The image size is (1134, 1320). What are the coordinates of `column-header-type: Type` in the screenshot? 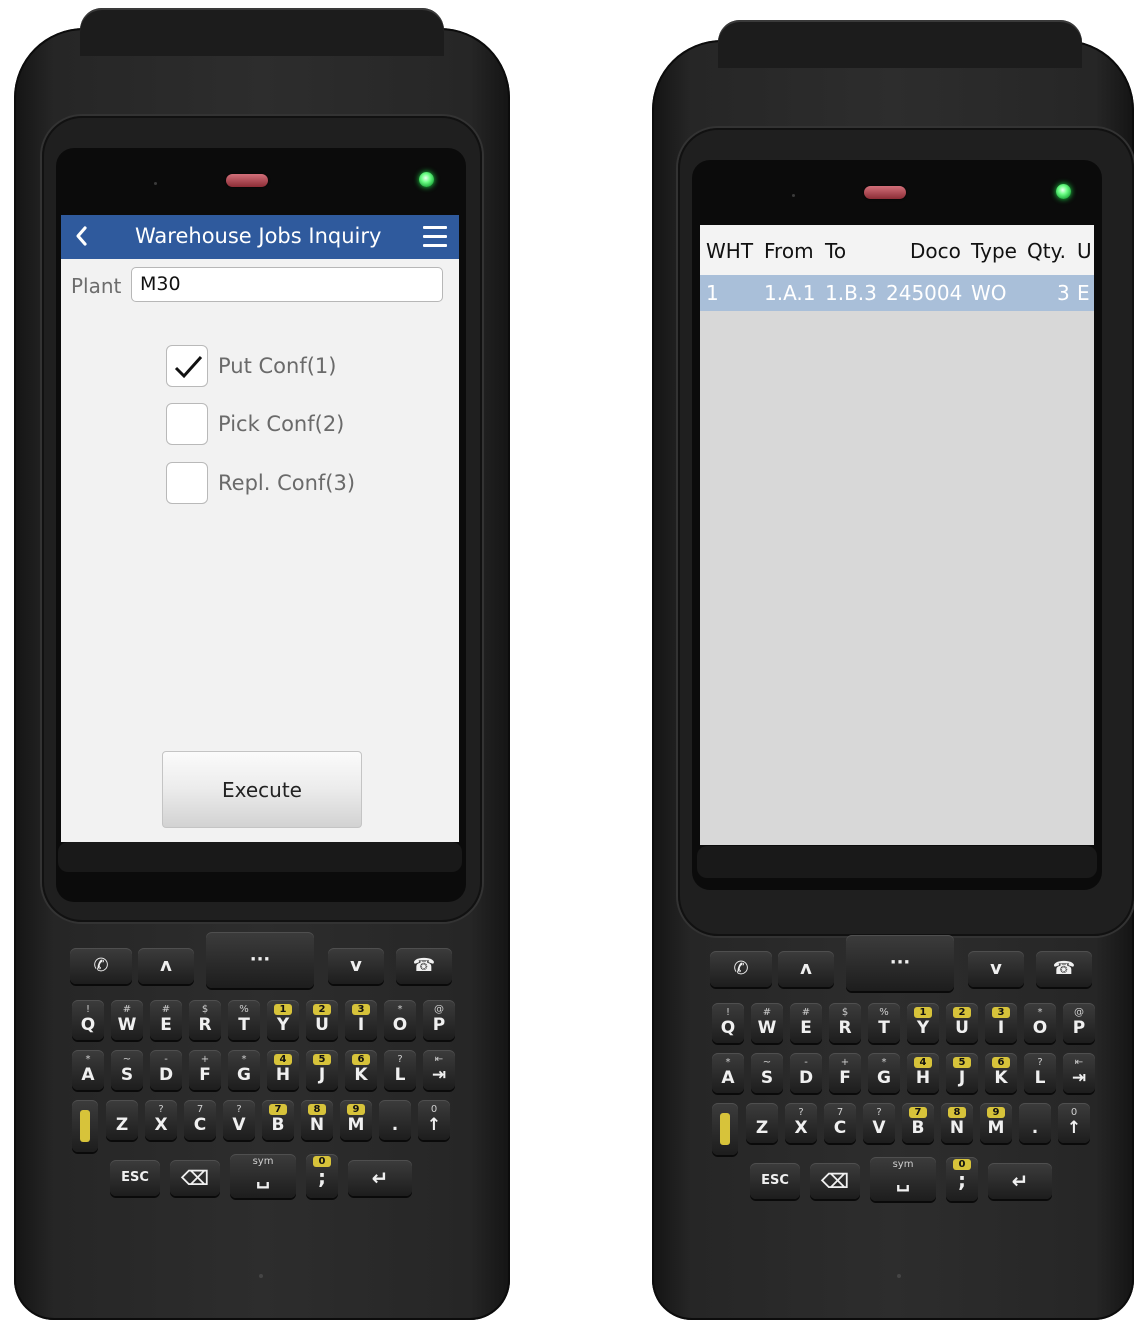 It's located at (994, 251).